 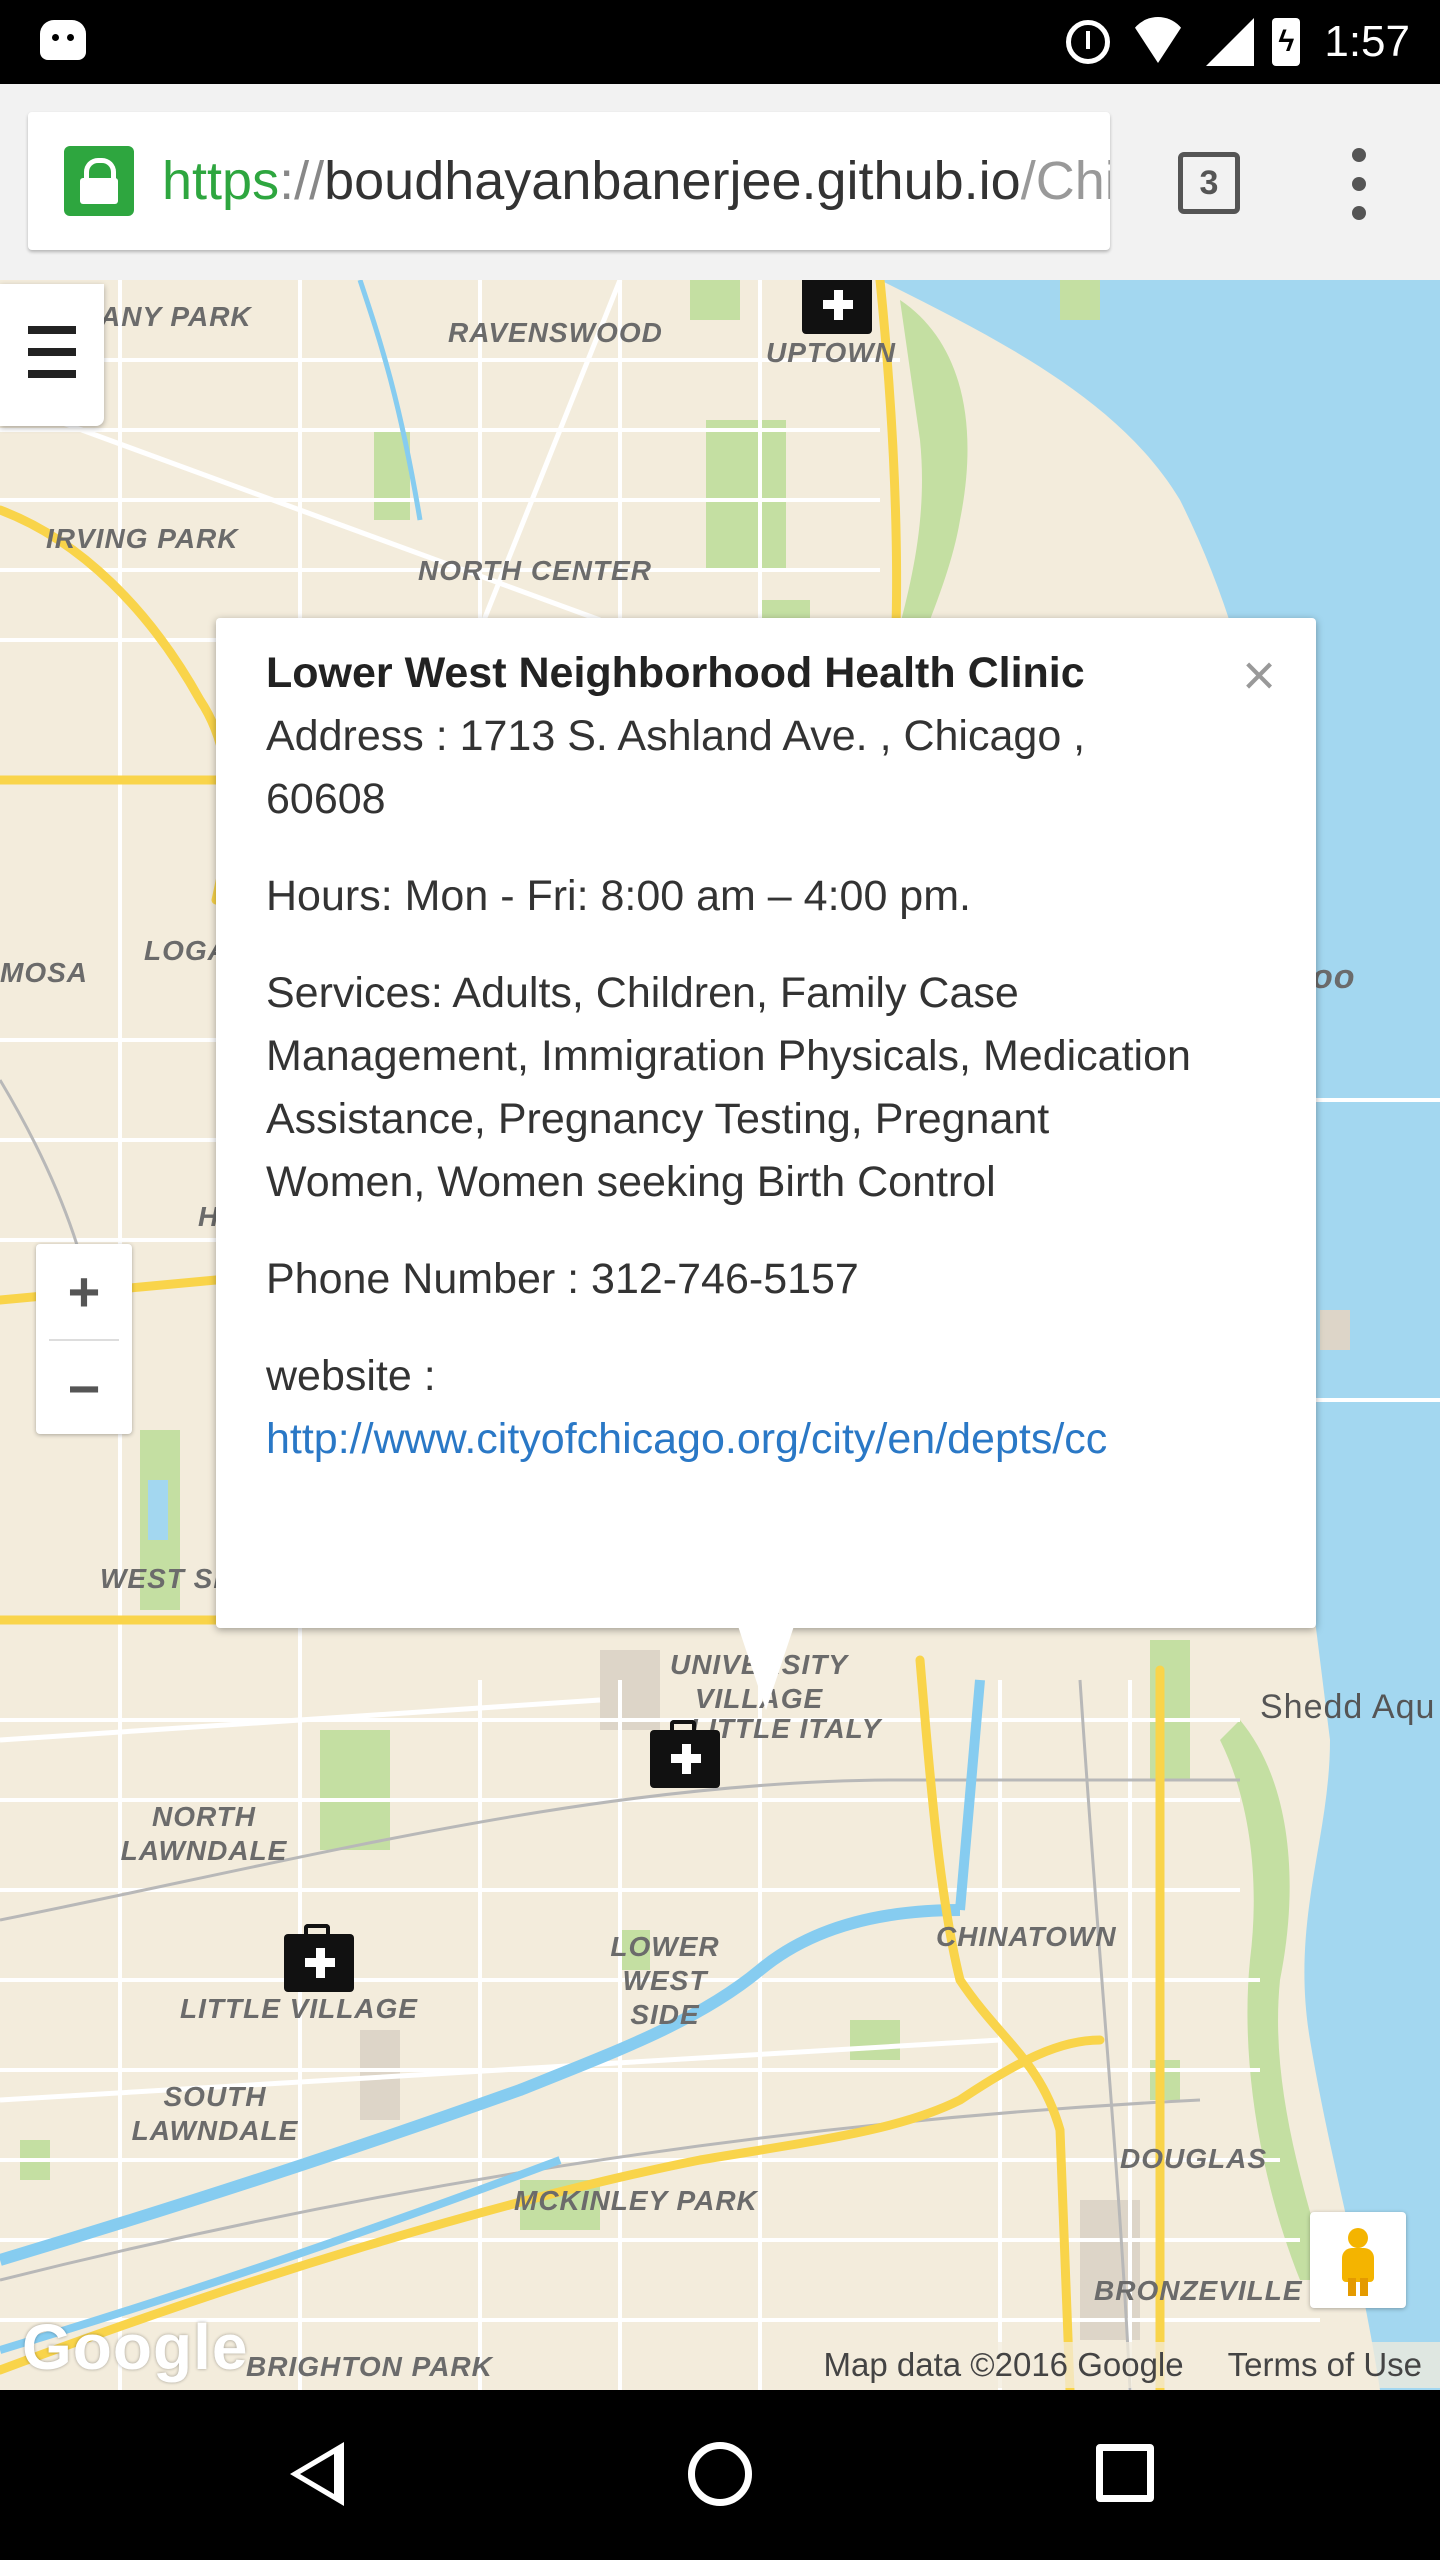 What do you see at coordinates (675, 673) in the screenshot?
I see `clinic-title: Lower West Neighborhood Health Clinic` at bounding box center [675, 673].